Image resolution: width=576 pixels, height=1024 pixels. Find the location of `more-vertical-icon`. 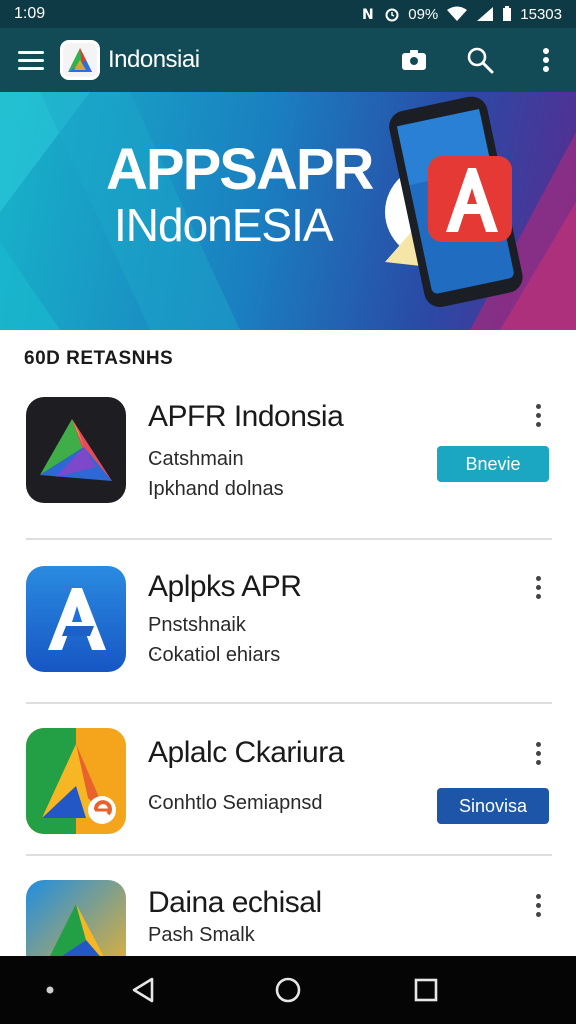

more-vertical-icon is located at coordinates (546, 60).